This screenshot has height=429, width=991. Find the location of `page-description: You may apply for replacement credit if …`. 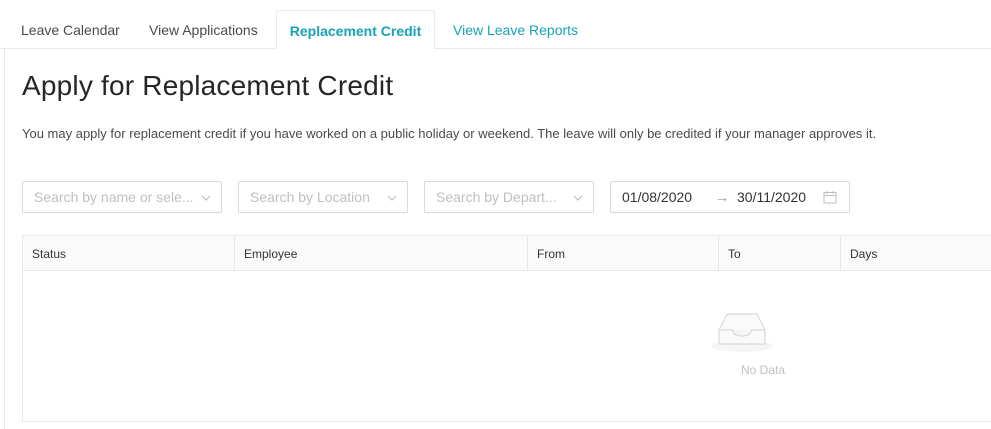

page-description: You may apply for replacement credit if … is located at coordinates (449, 133).